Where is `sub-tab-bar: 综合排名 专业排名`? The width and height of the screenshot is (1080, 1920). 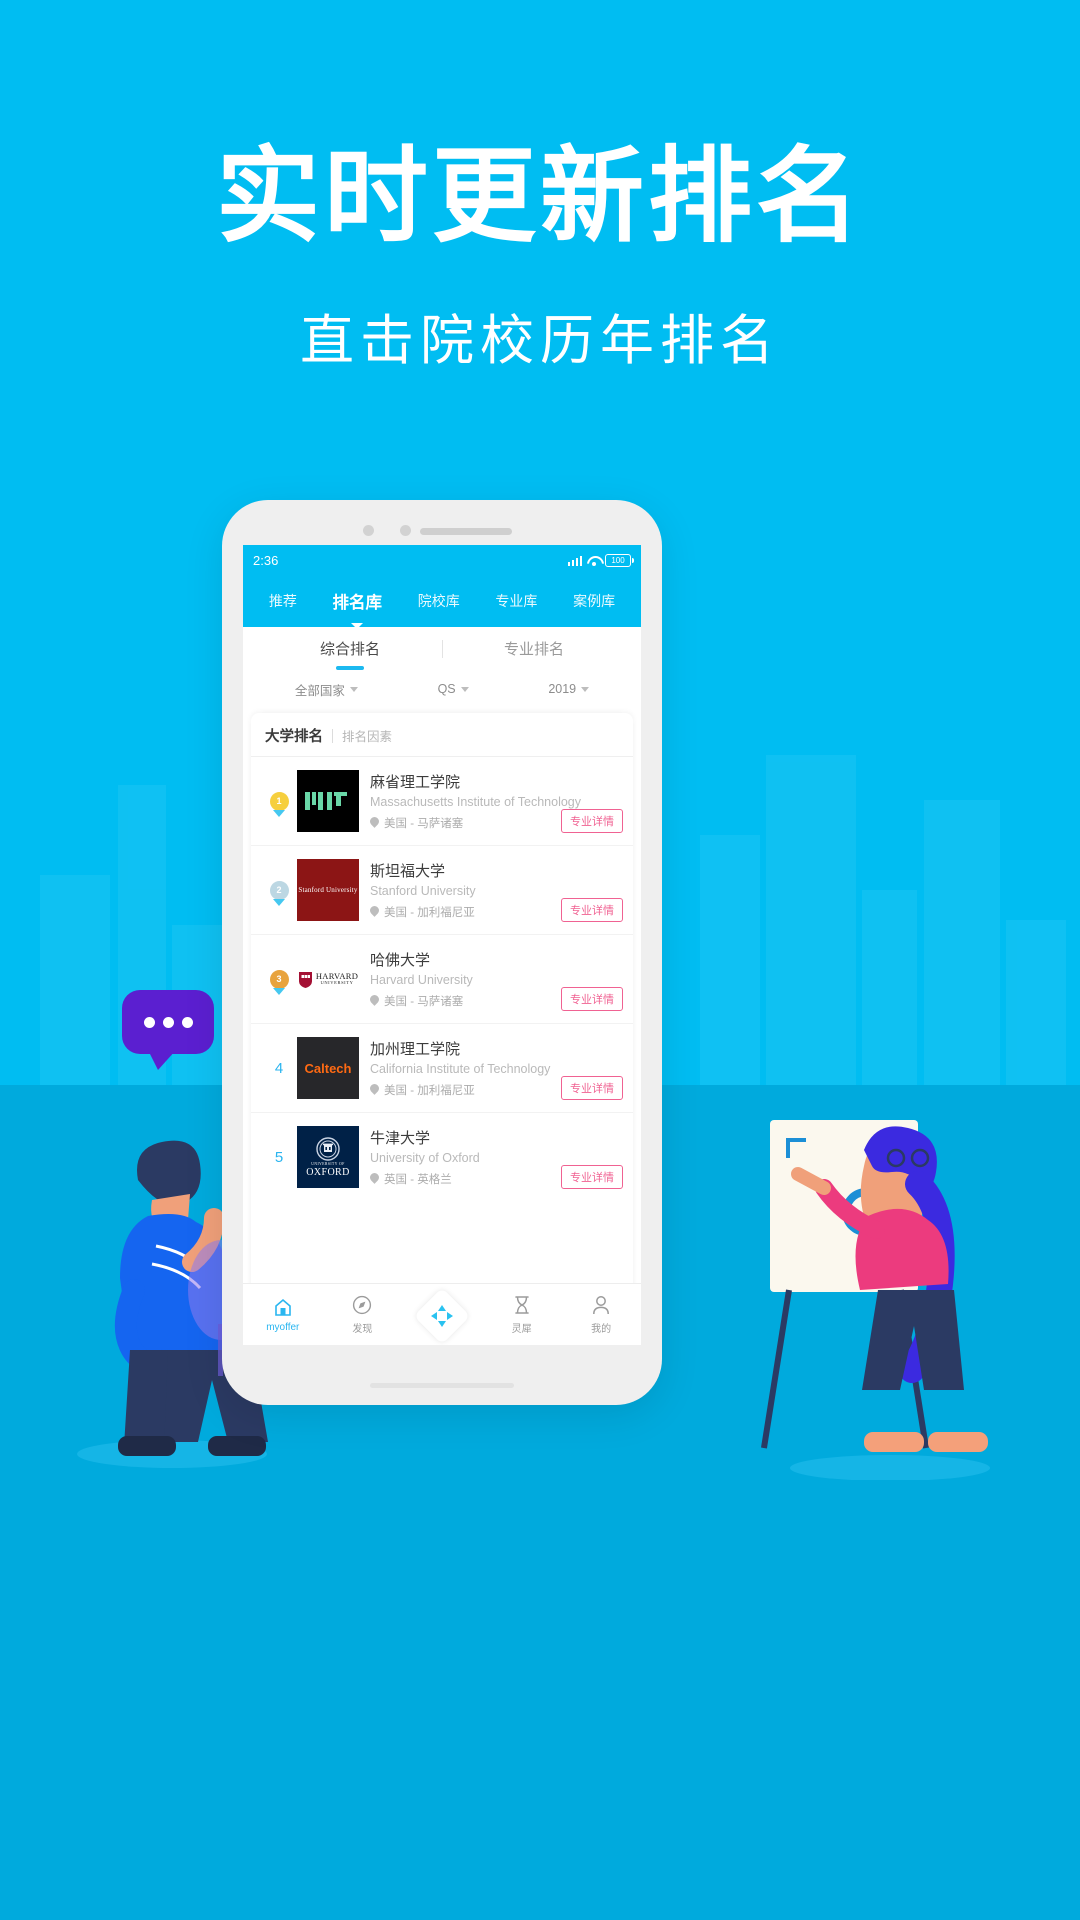
sub-tab-bar: 综合排名 专业排名 is located at coordinates (442, 649).